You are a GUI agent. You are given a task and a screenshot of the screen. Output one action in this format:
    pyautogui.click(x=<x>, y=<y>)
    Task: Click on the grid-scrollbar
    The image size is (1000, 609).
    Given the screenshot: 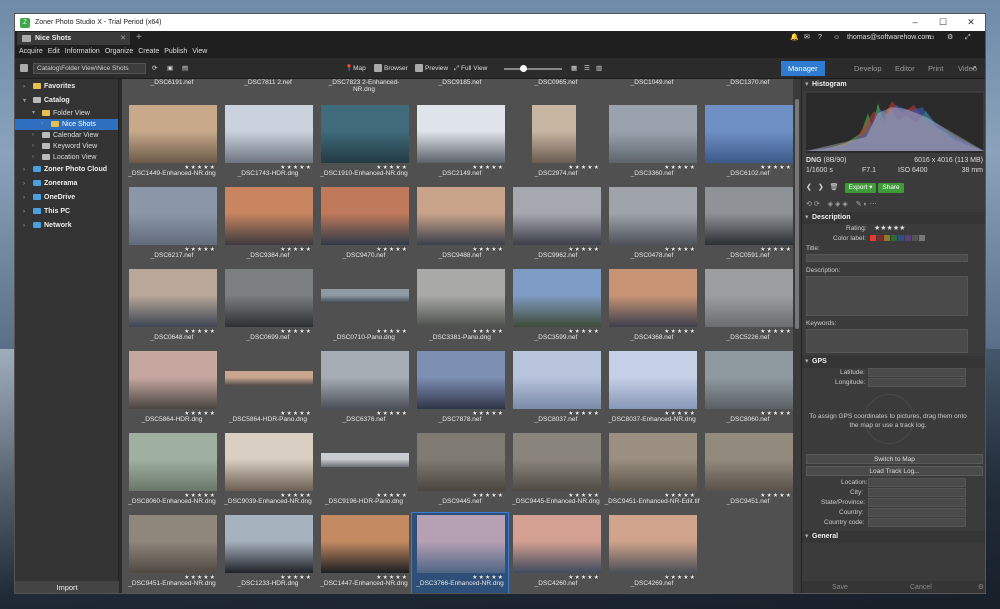 What is the action you would take?
    pyautogui.click(x=797, y=336)
    